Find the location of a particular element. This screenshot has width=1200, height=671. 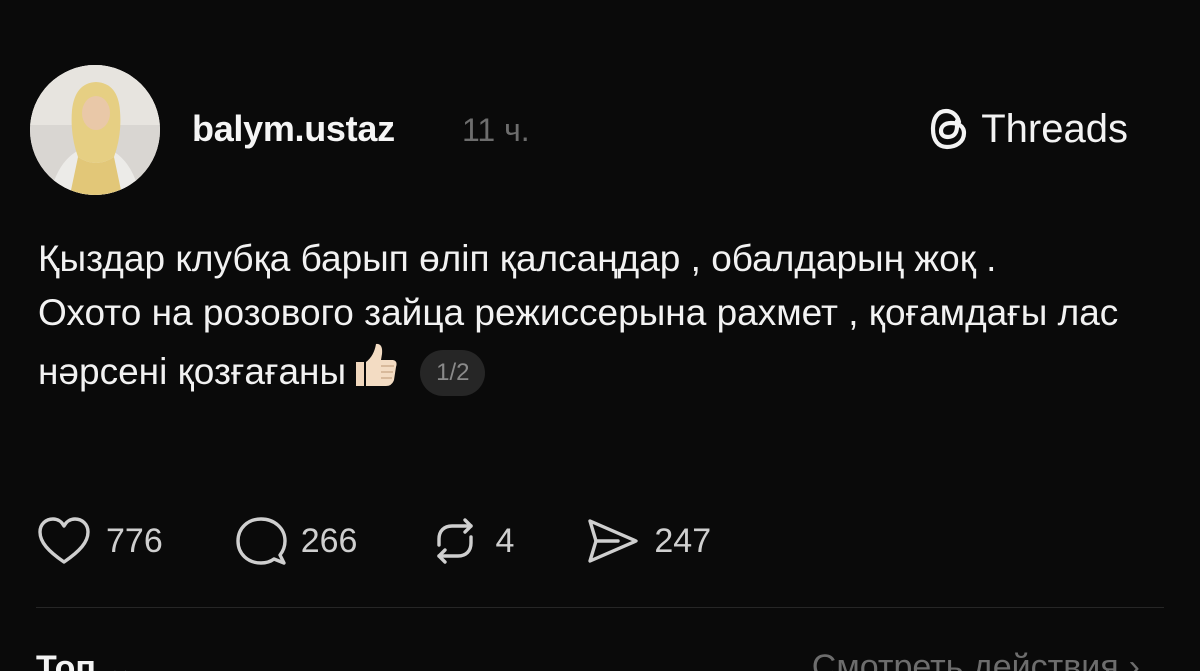

threads-brand-label: Threads is located at coordinates (1054, 128).